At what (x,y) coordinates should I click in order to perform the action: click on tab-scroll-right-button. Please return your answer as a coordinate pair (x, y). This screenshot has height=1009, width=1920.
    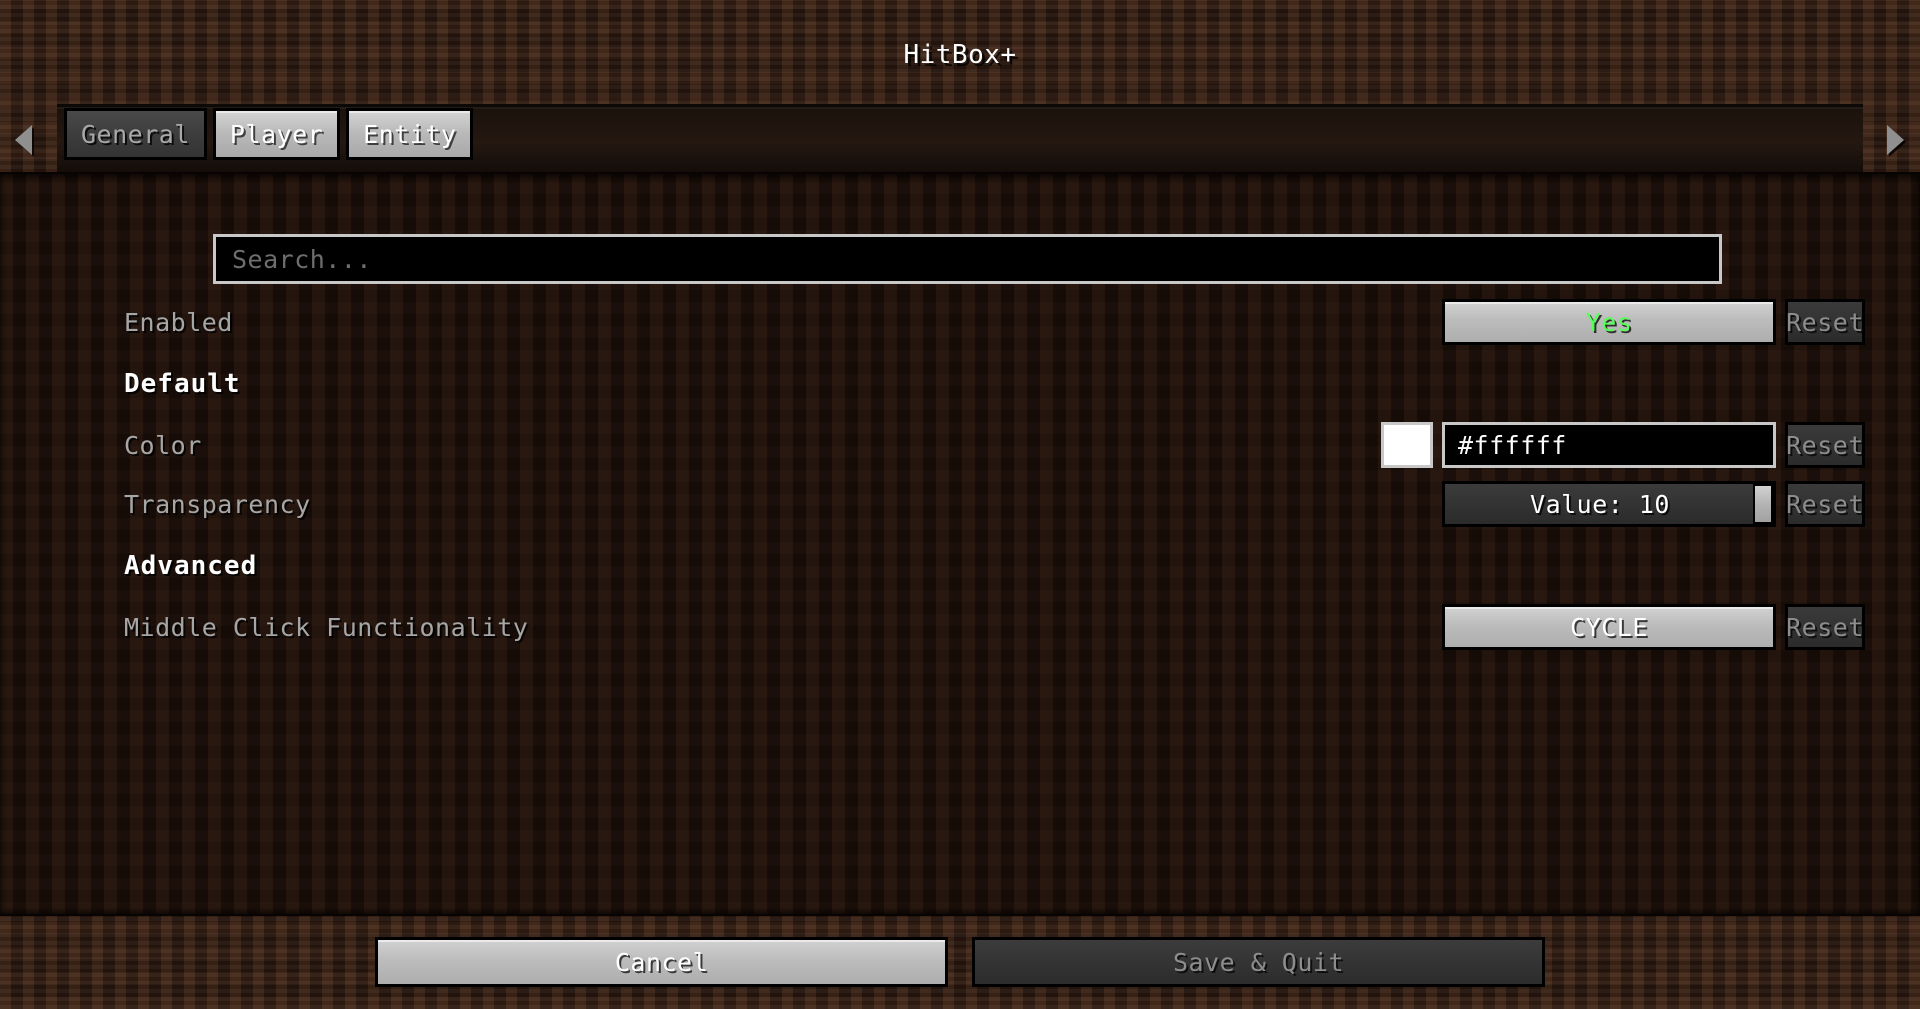
    Looking at the image, I should click on (1895, 140).